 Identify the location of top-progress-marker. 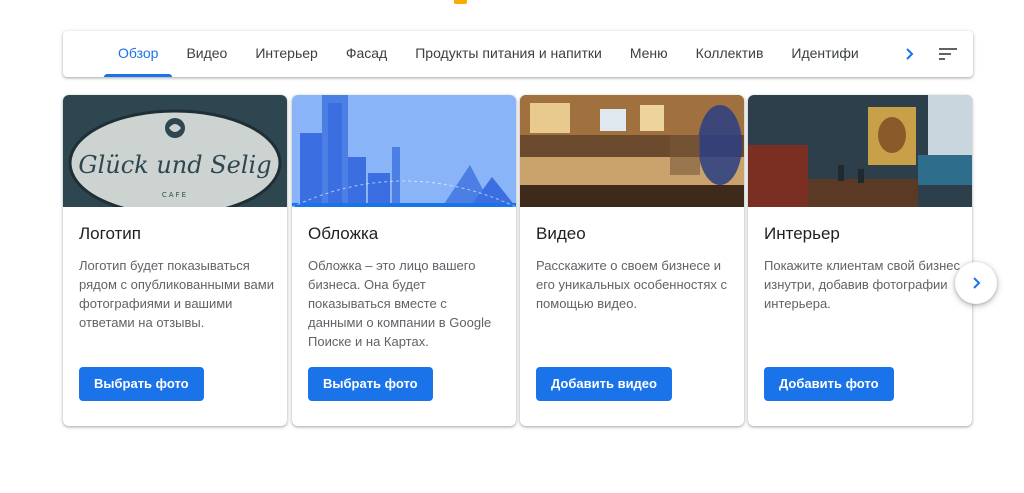
(460, 2).